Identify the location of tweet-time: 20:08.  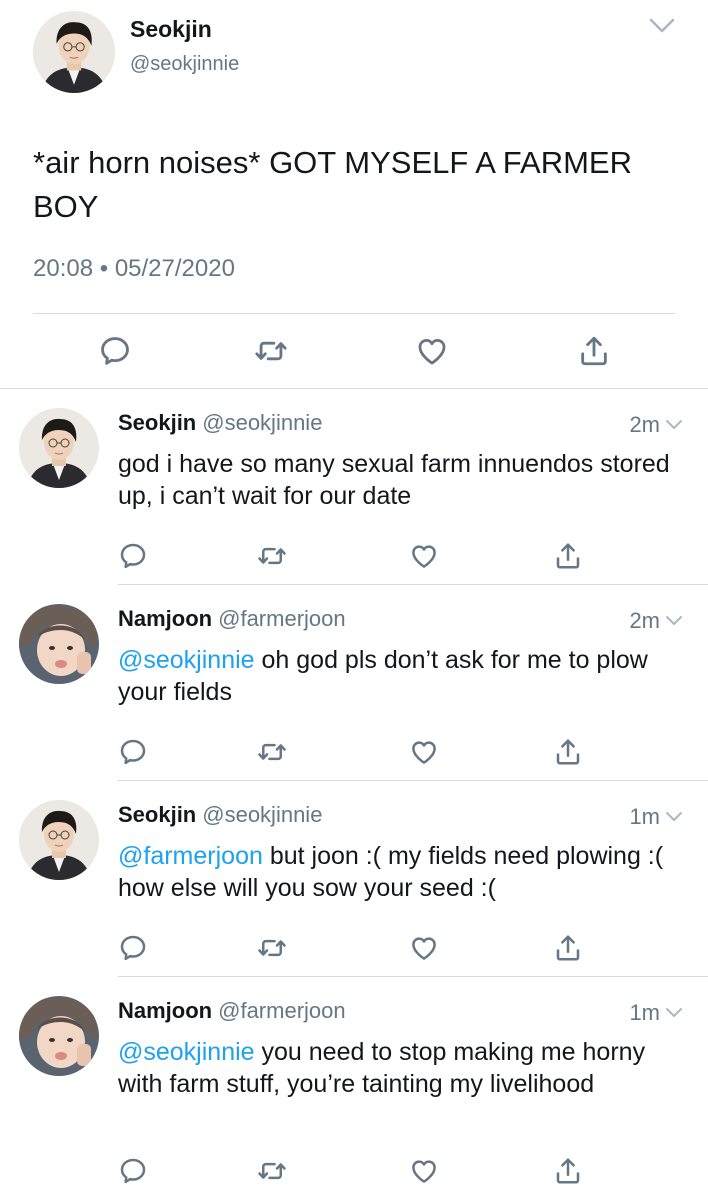
(63, 268).